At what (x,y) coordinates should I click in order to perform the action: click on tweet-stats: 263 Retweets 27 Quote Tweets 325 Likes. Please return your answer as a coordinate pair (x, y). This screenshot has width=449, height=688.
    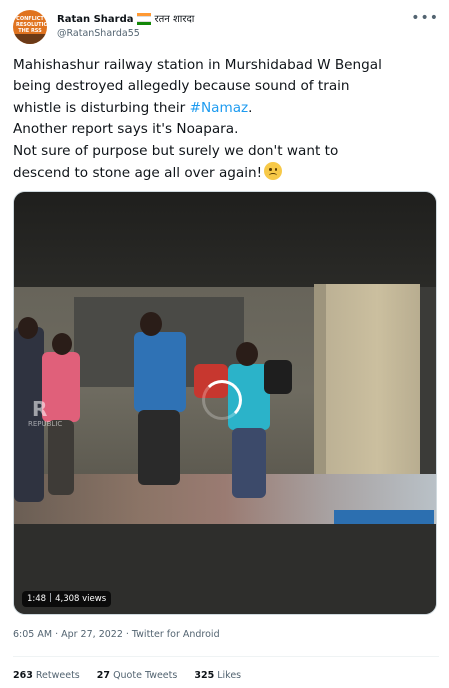
    Looking at the image, I should click on (134, 675).